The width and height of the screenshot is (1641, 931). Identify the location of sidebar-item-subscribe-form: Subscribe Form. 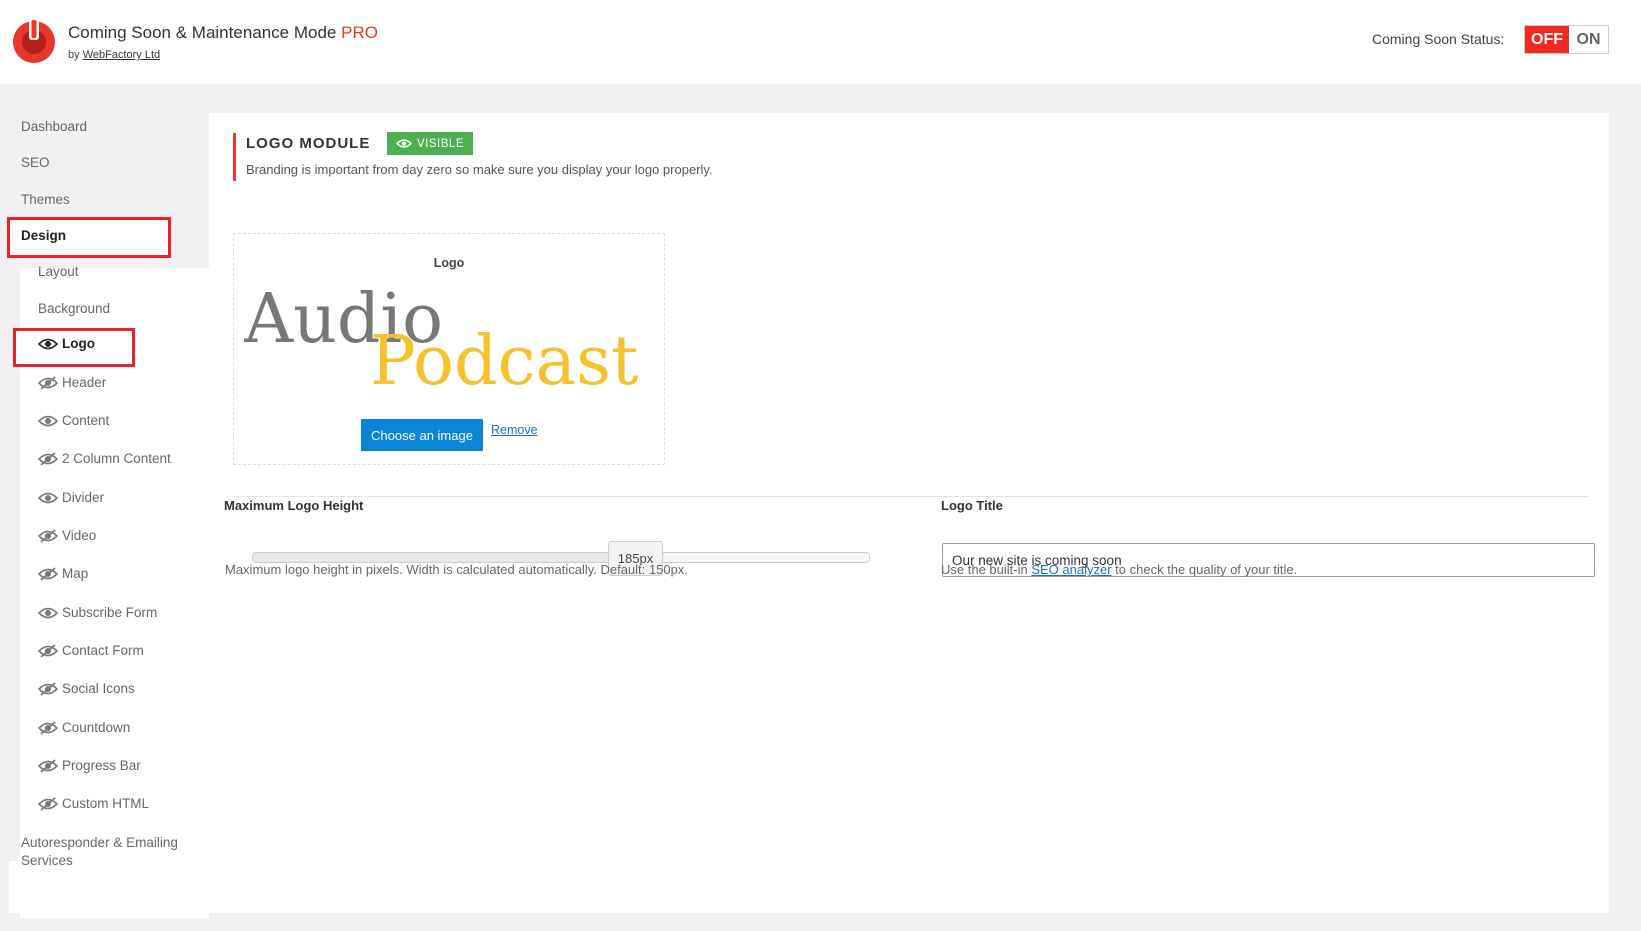
(97, 612).